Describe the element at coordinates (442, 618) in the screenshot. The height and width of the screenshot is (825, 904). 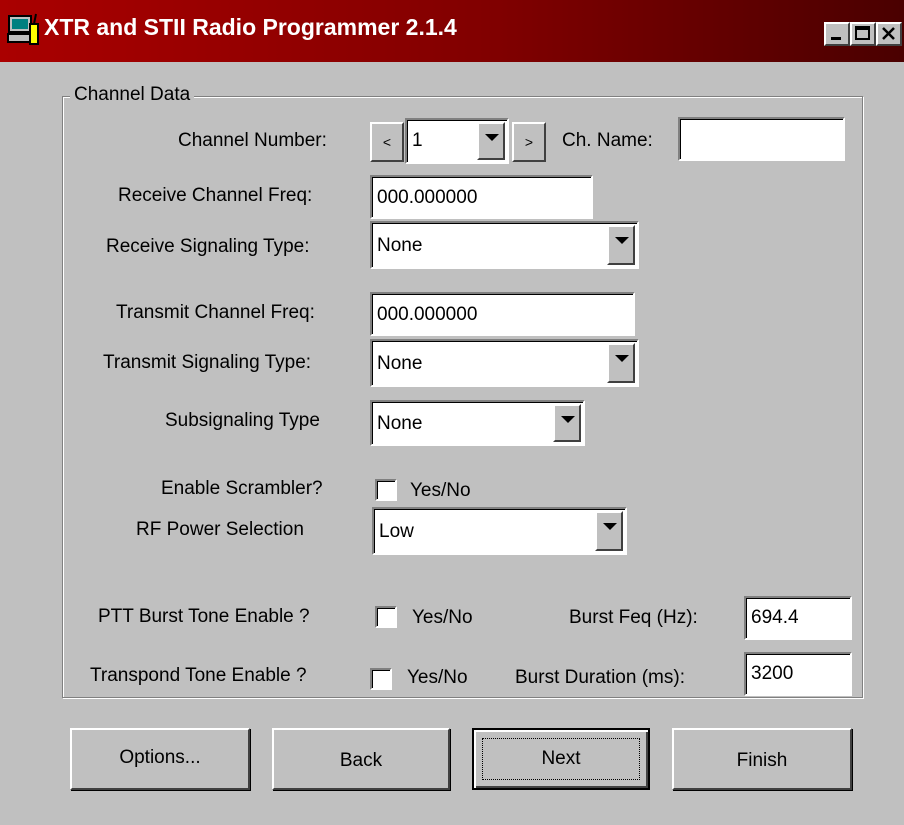
I see `ptt-burst-checkbox-label: Yes/No` at that location.